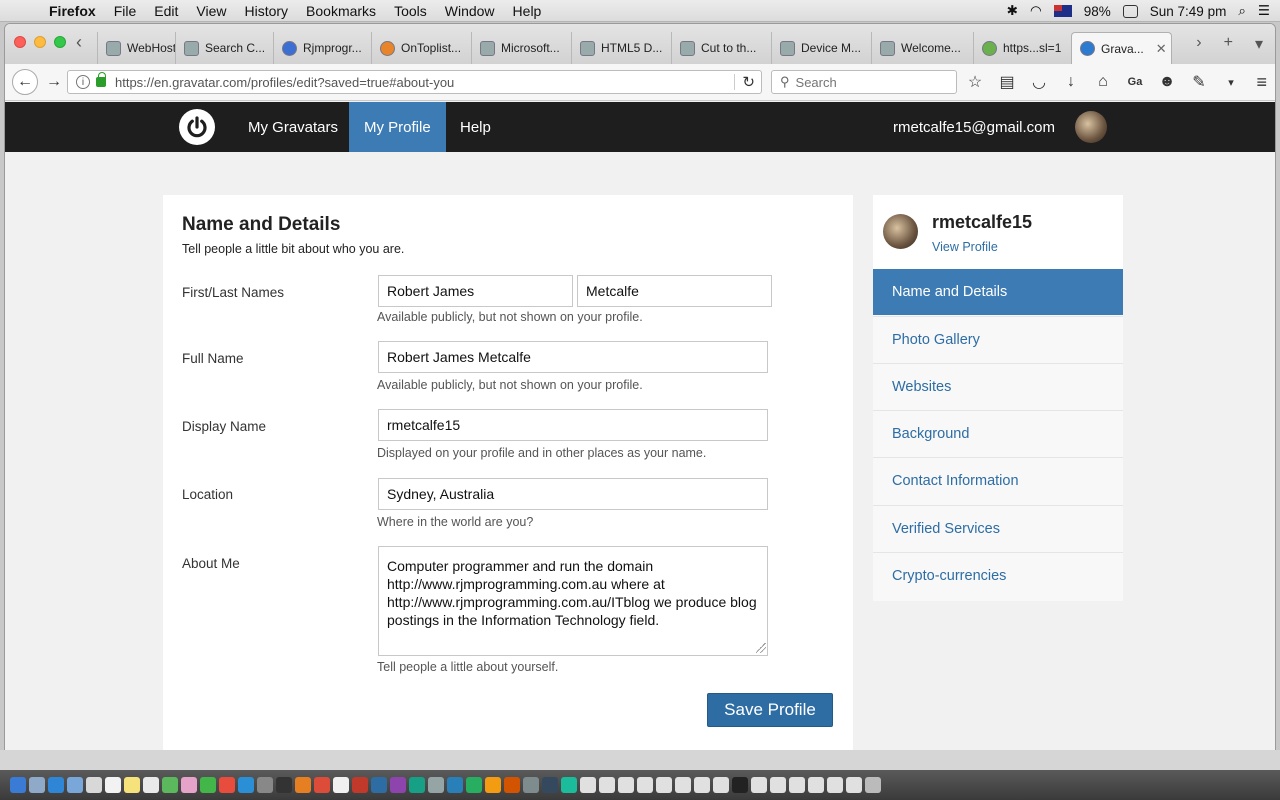 This screenshot has width=1280, height=800. I want to click on tab-list-chevron-down-icon: ▾, so click(1259, 44).